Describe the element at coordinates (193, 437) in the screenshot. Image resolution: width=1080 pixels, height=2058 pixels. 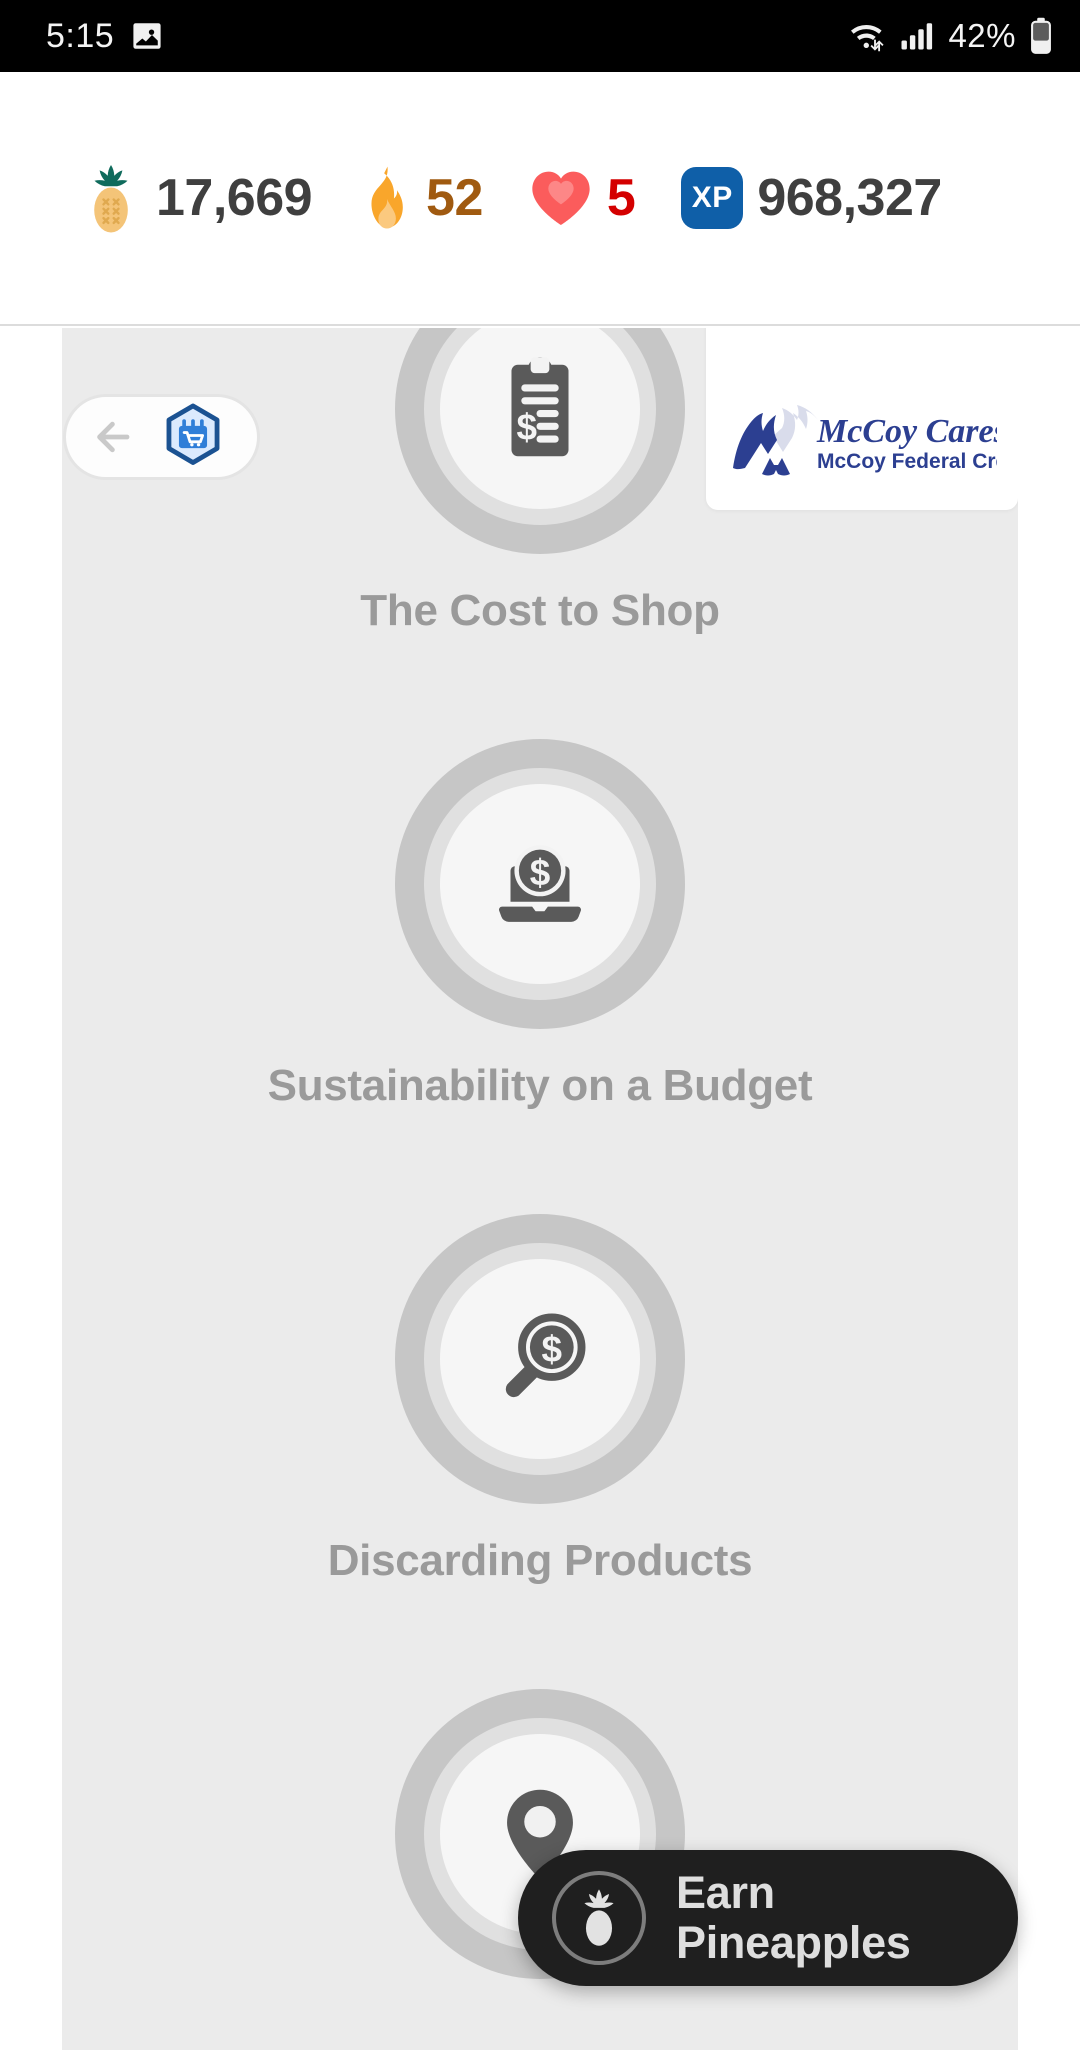
I see `shopping-calendar-hex-icon` at that location.